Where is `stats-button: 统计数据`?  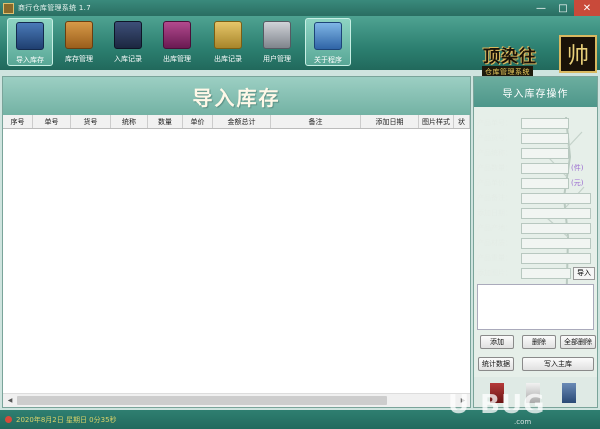 stats-button: 统计数据 is located at coordinates (496, 364).